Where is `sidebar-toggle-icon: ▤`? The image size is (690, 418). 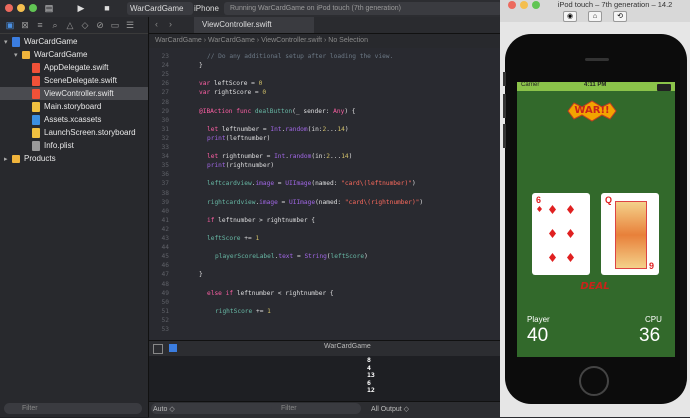 sidebar-toggle-icon: ▤ is located at coordinates (49, 8).